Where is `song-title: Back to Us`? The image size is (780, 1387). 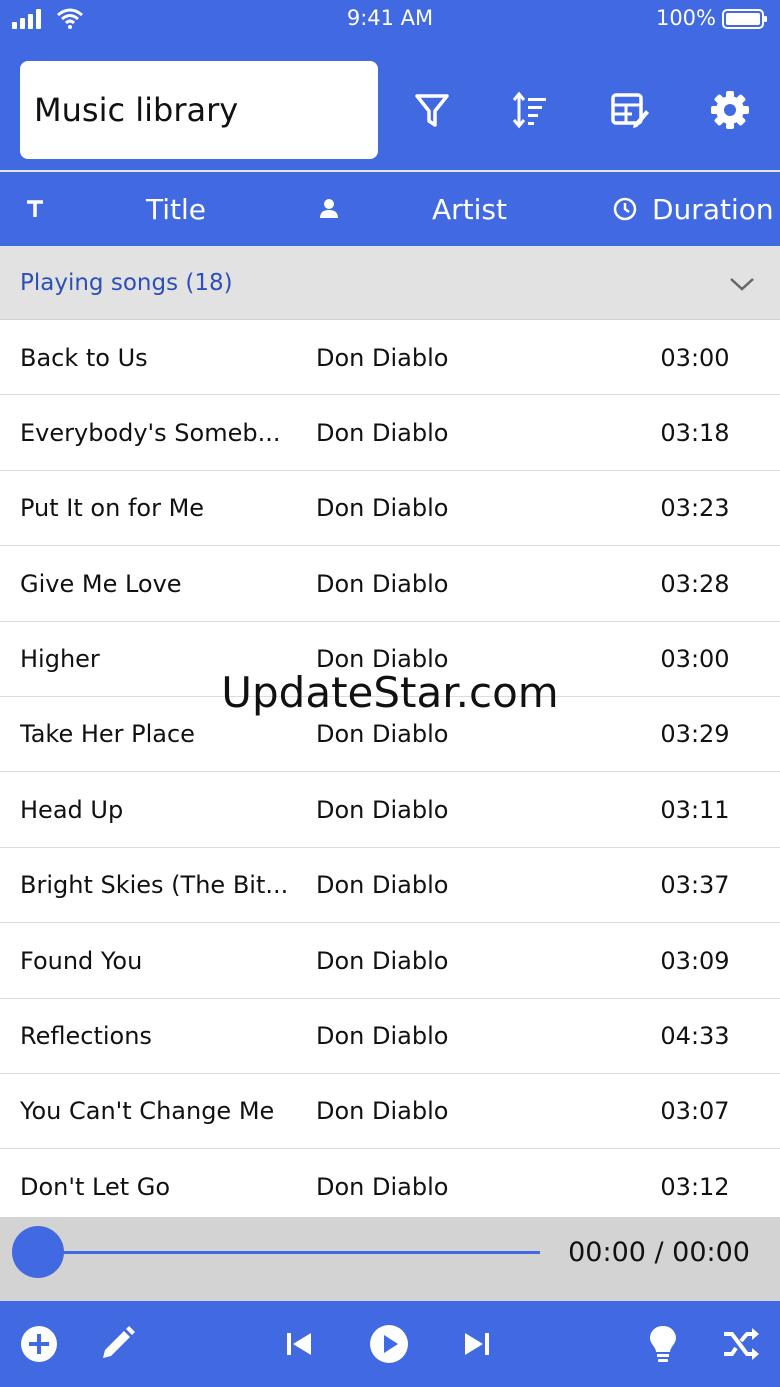
song-title: Back to Us is located at coordinates (84, 357).